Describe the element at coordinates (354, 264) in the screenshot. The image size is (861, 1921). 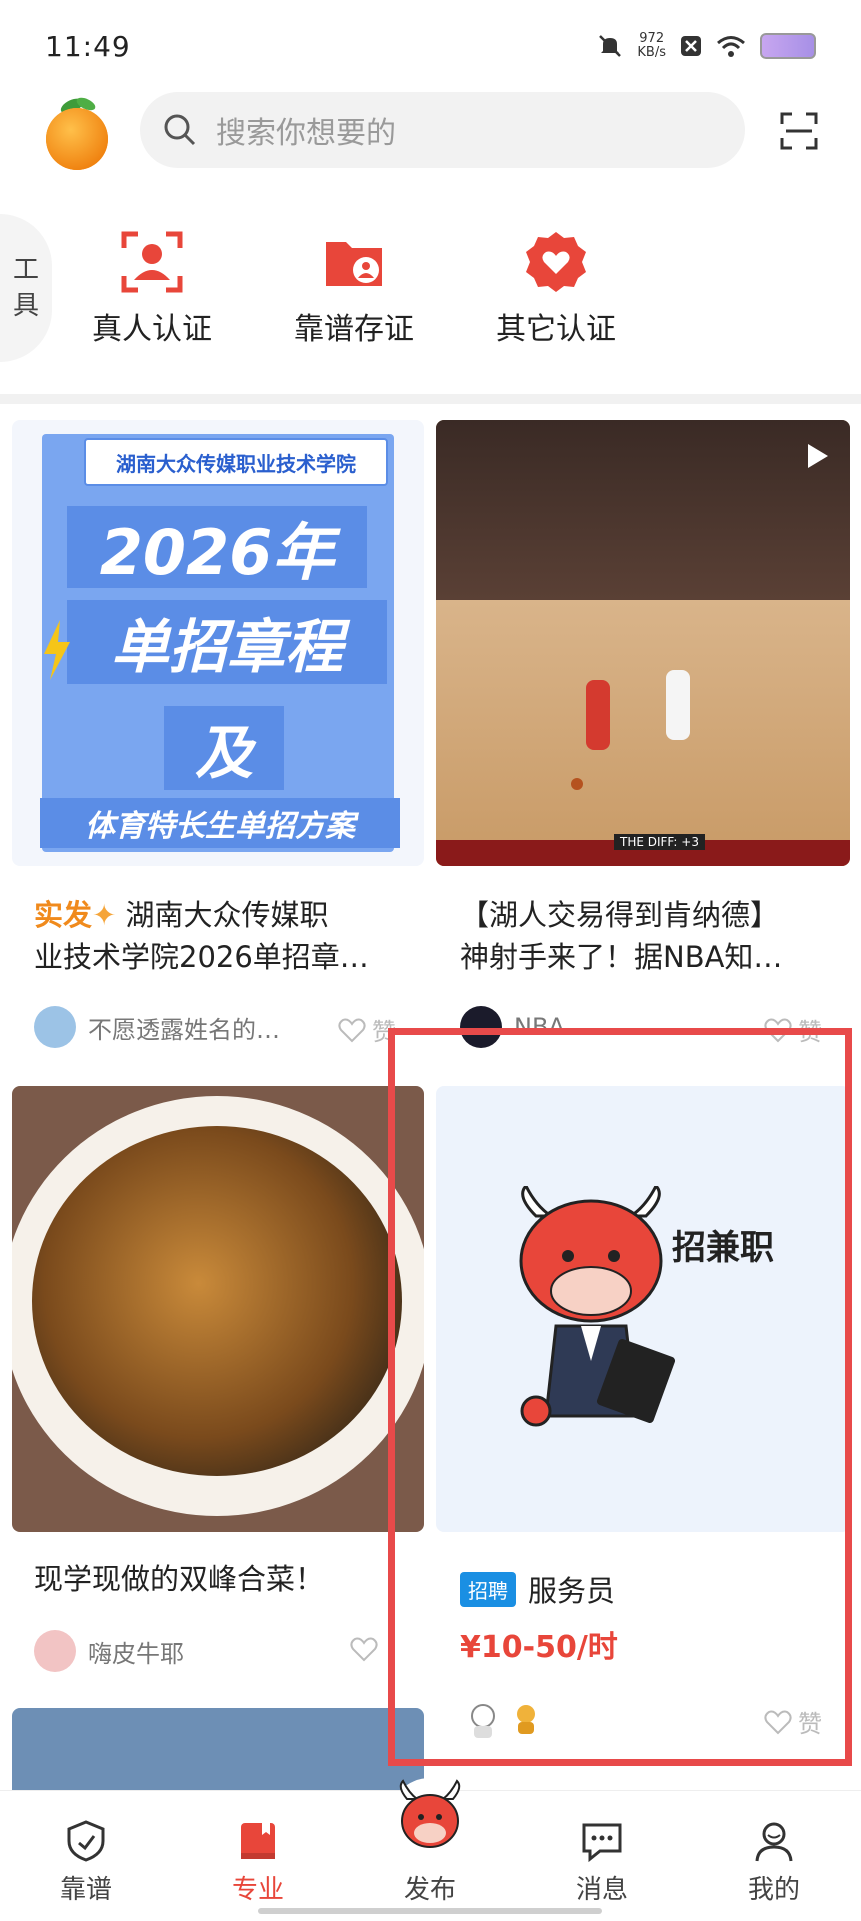
I see `folder-user-icon` at that location.